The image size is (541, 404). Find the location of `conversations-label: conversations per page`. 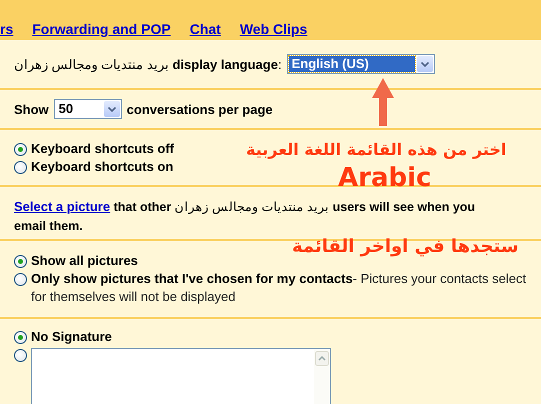

conversations-label: conversations per page is located at coordinates (199, 109).